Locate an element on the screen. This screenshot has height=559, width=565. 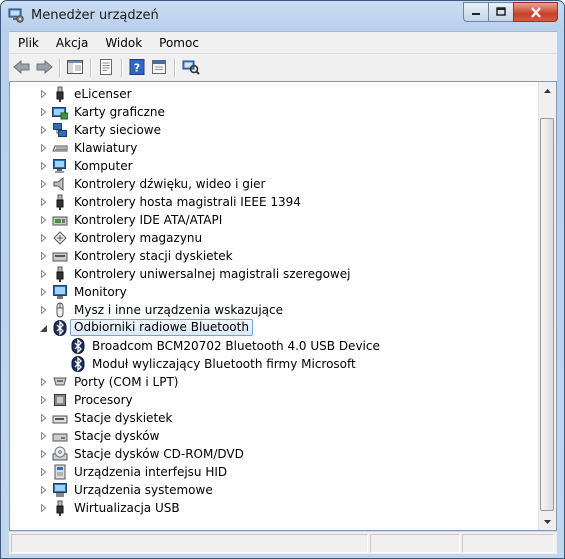
scrollbar-thumb is located at coordinates (547, 314).